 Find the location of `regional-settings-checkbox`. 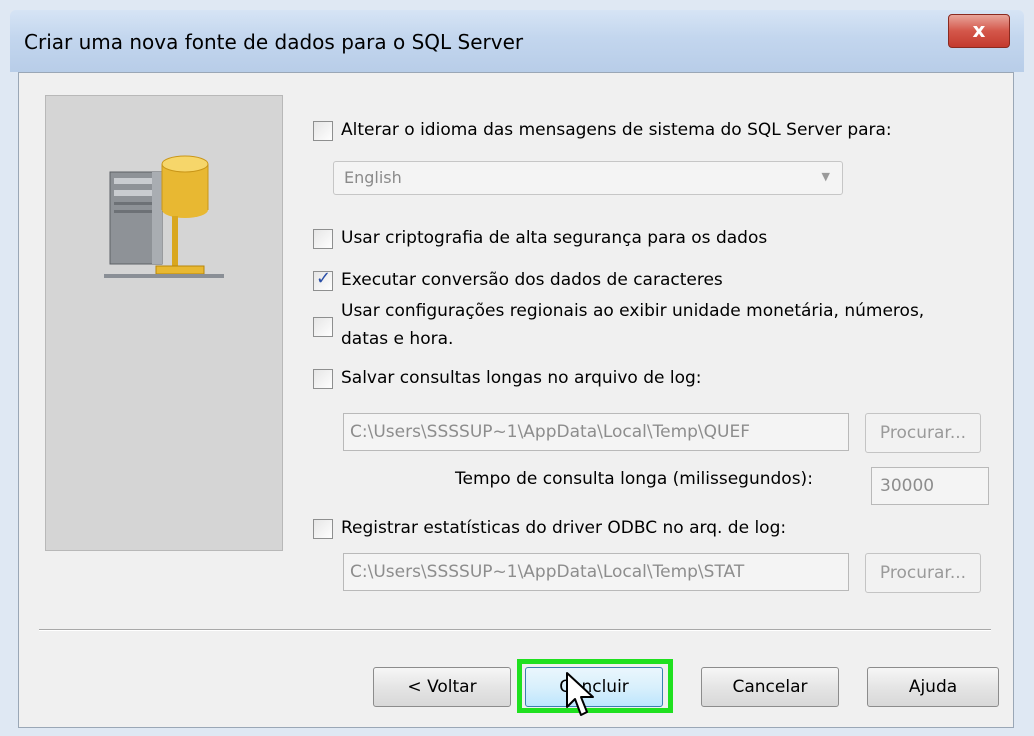

regional-settings-checkbox is located at coordinates (323, 327).